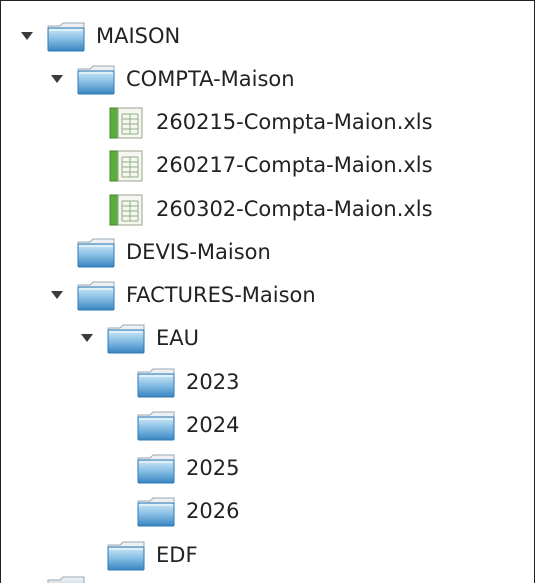 This screenshot has height=583, width=535. Describe the element at coordinates (213, 382) in the screenshot. I see `tree-item-label: 2023` at that location.